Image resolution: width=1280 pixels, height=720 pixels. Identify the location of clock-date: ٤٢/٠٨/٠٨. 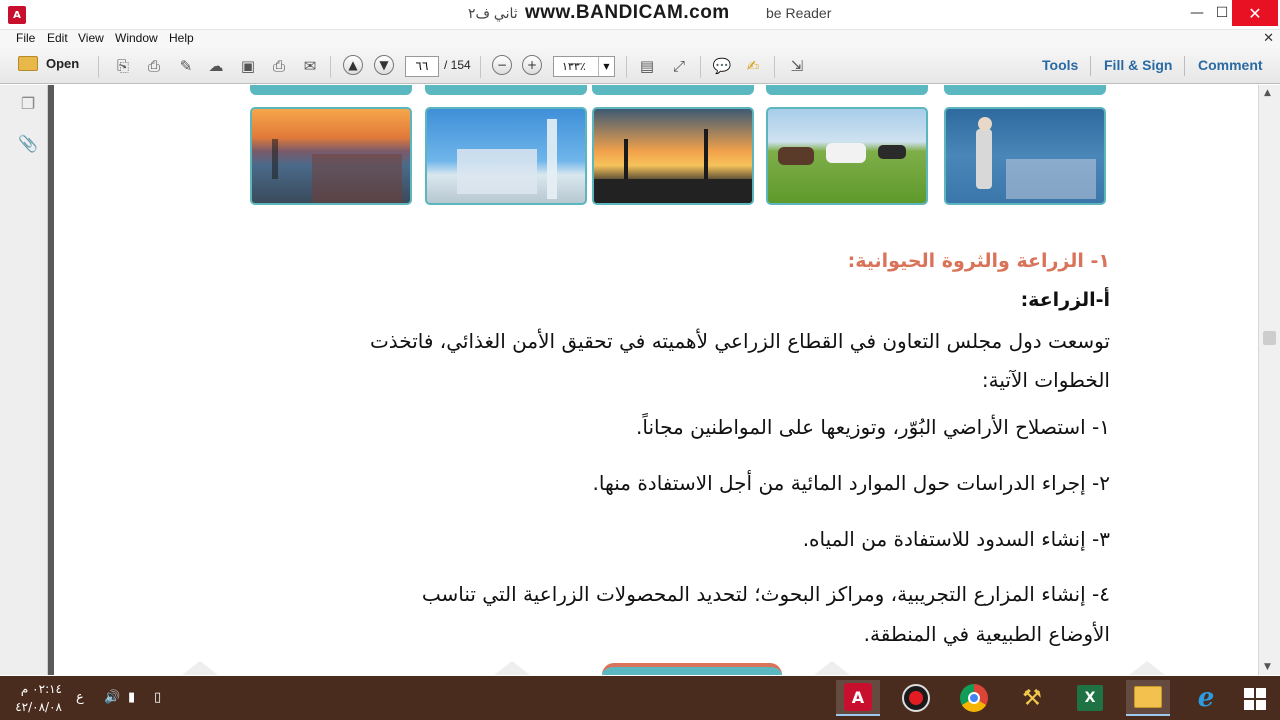
(38, 707).